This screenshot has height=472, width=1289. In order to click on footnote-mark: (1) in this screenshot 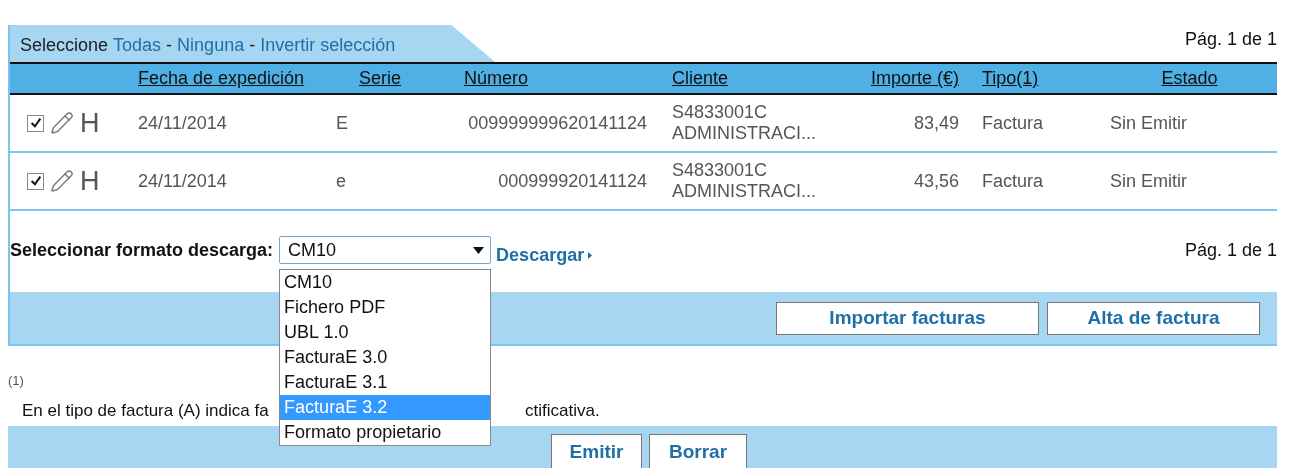, I will do `click(15, 380)`.